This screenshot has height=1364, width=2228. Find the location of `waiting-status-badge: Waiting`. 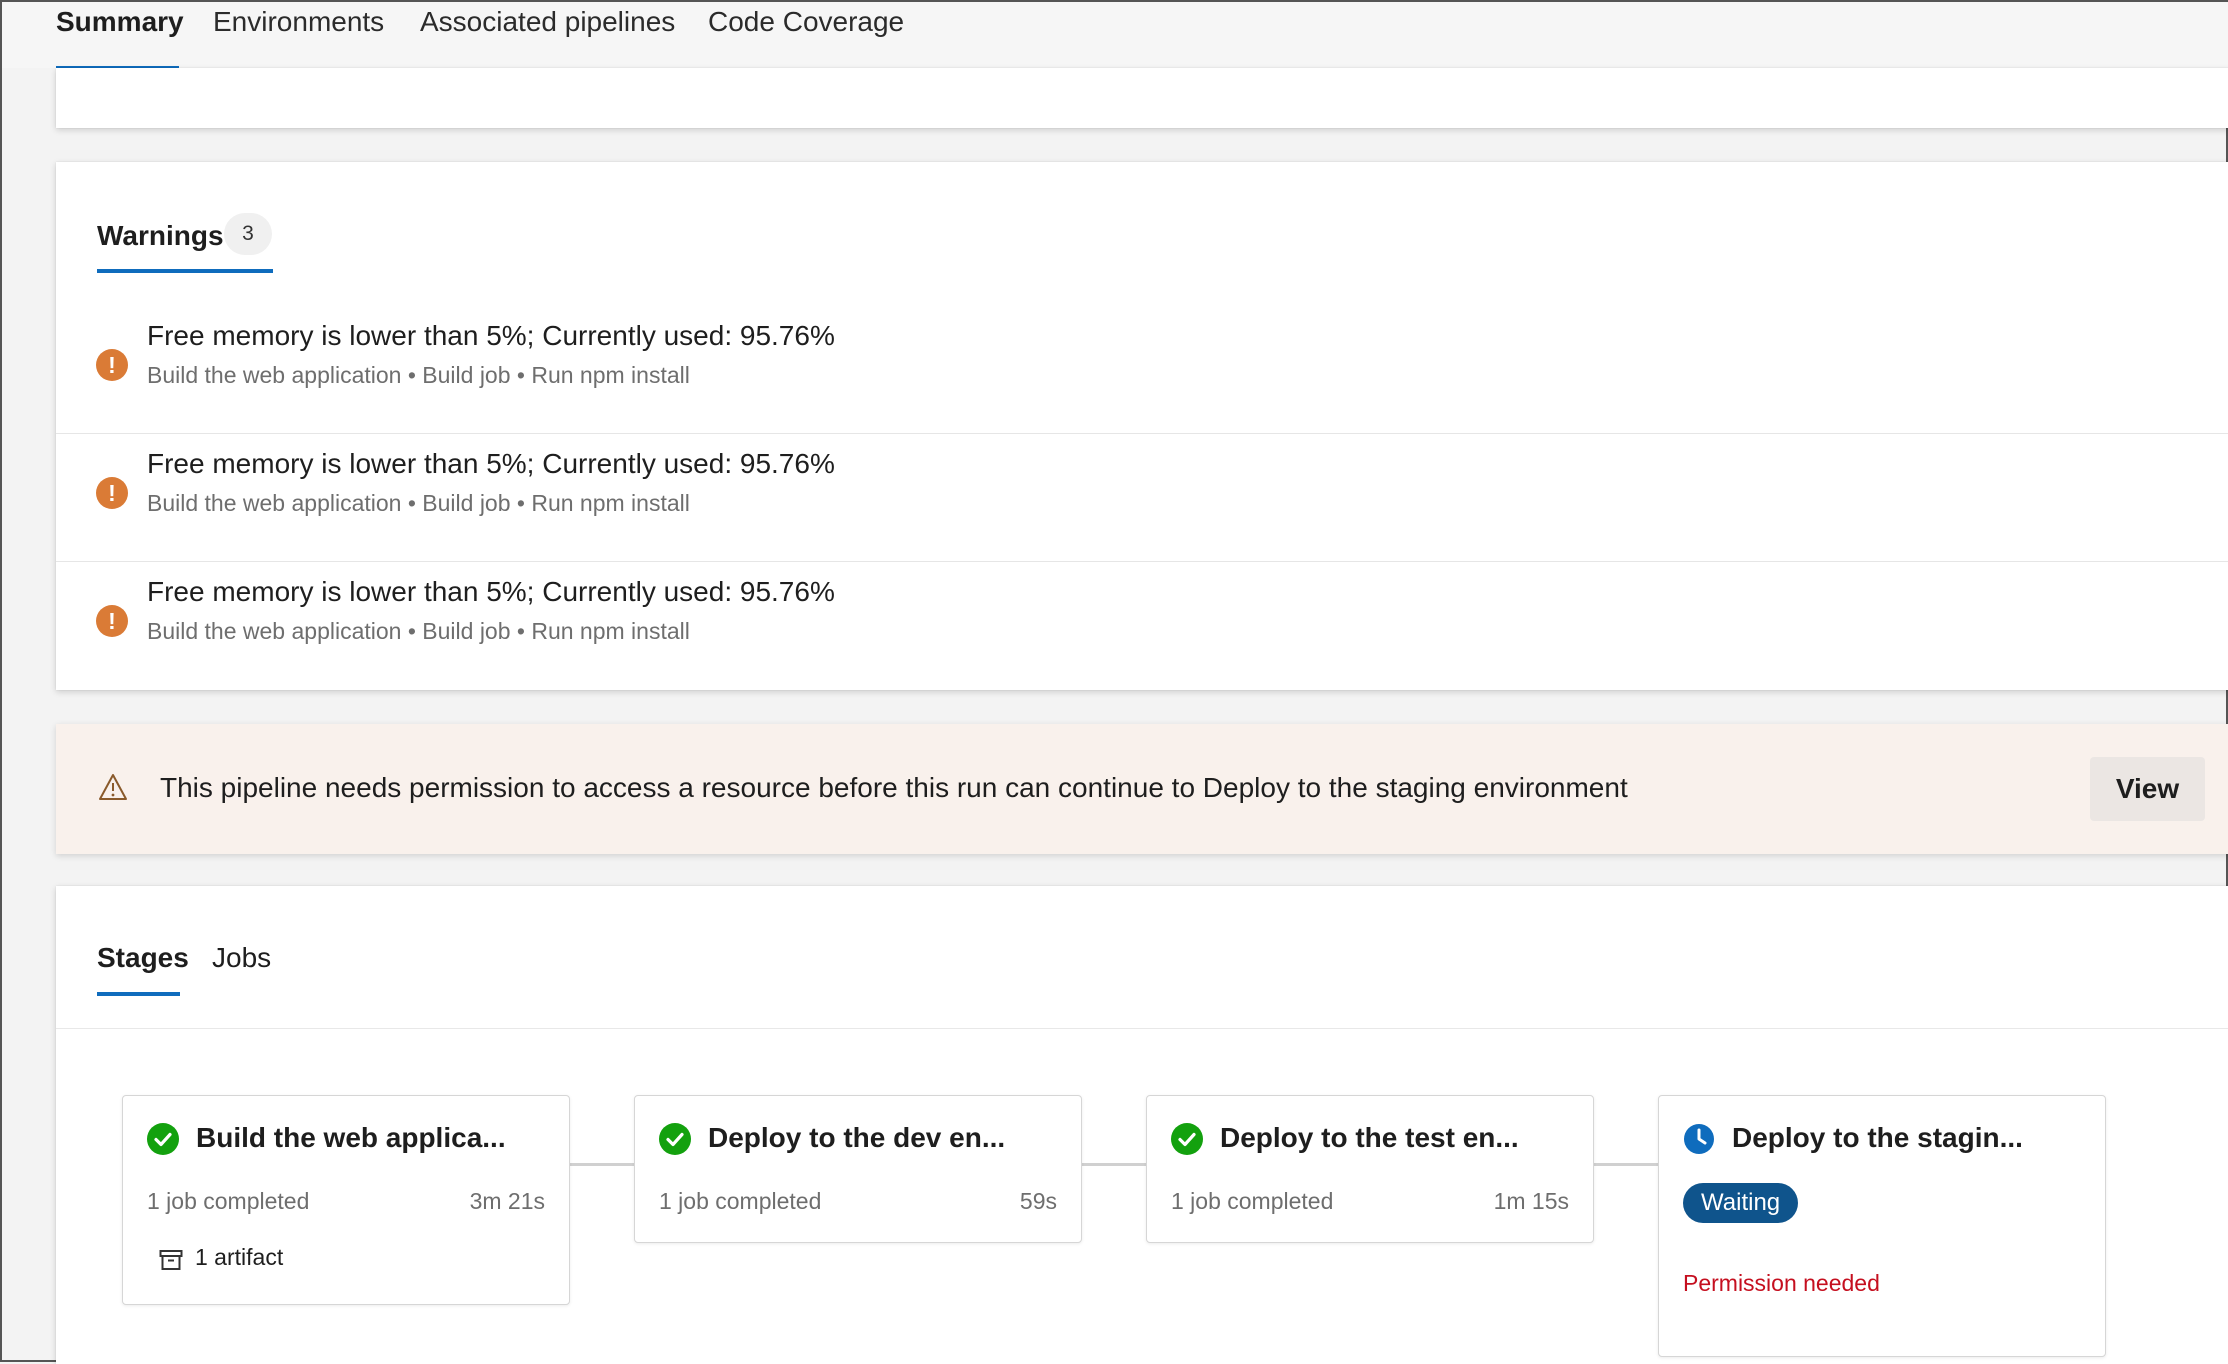

waiting-status-badge: Waiting is located at coordinates (1741, 1203).